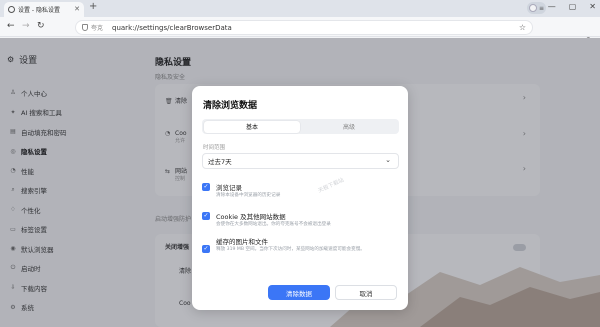  I want to click on shield-icon, so click(85, 27).